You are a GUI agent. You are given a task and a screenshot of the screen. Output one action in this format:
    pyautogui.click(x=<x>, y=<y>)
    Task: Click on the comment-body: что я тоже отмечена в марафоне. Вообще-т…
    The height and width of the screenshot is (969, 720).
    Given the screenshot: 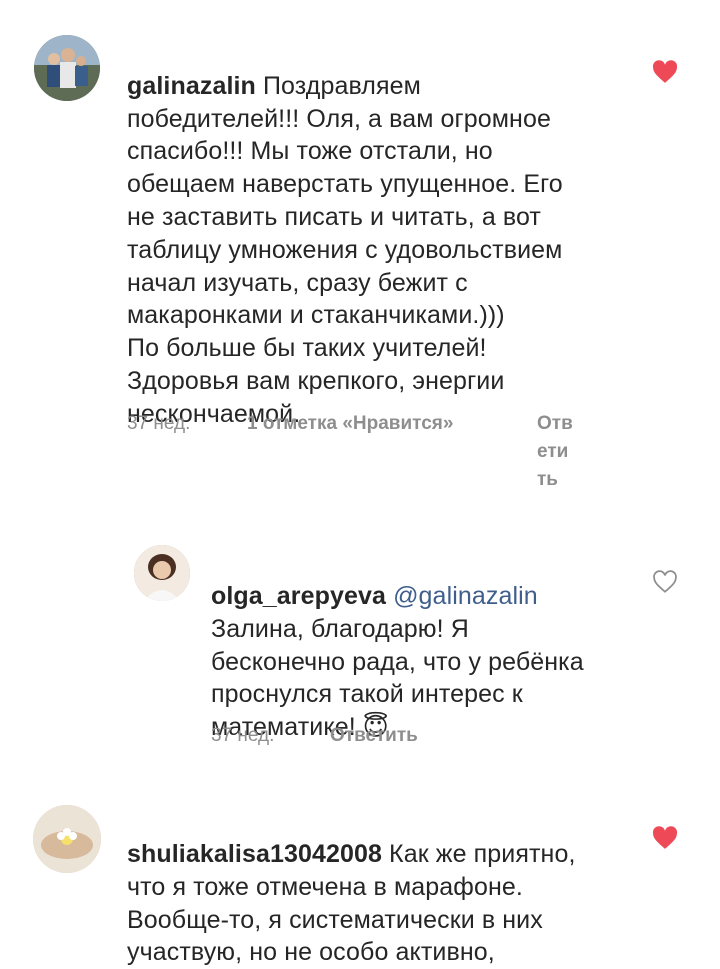 What is the action you would take?
    pyautogui.click(x=335, y=919)
    